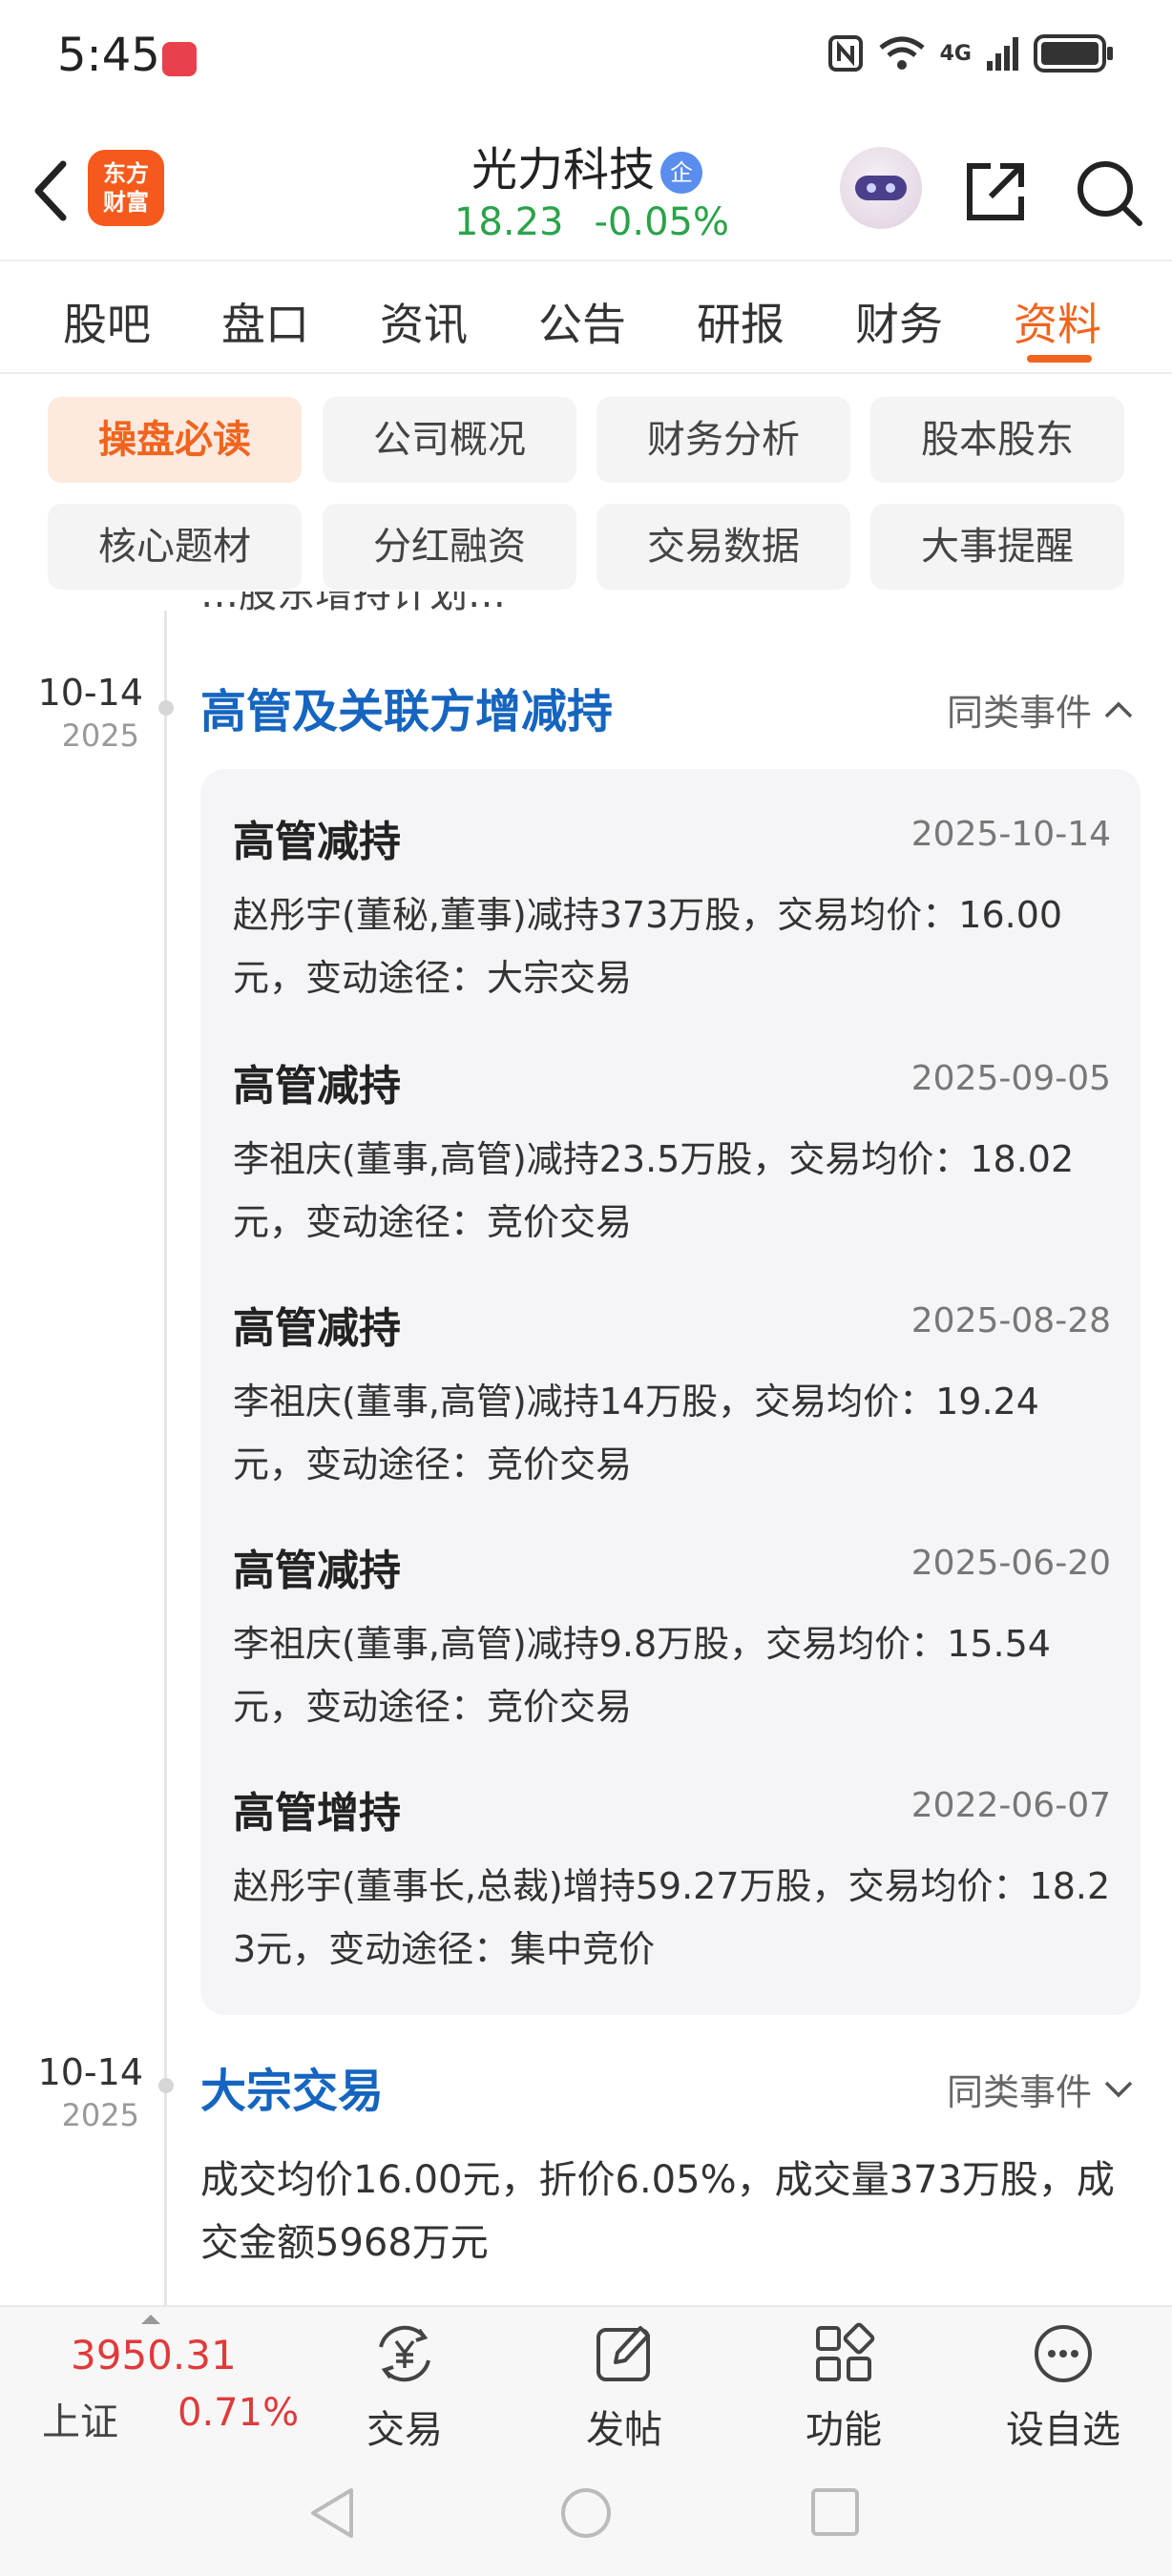  What do you see at coordinates (844, 2430) in the screenshot?
I see `functions-label: 功能` at bounding box center [844, 2430].